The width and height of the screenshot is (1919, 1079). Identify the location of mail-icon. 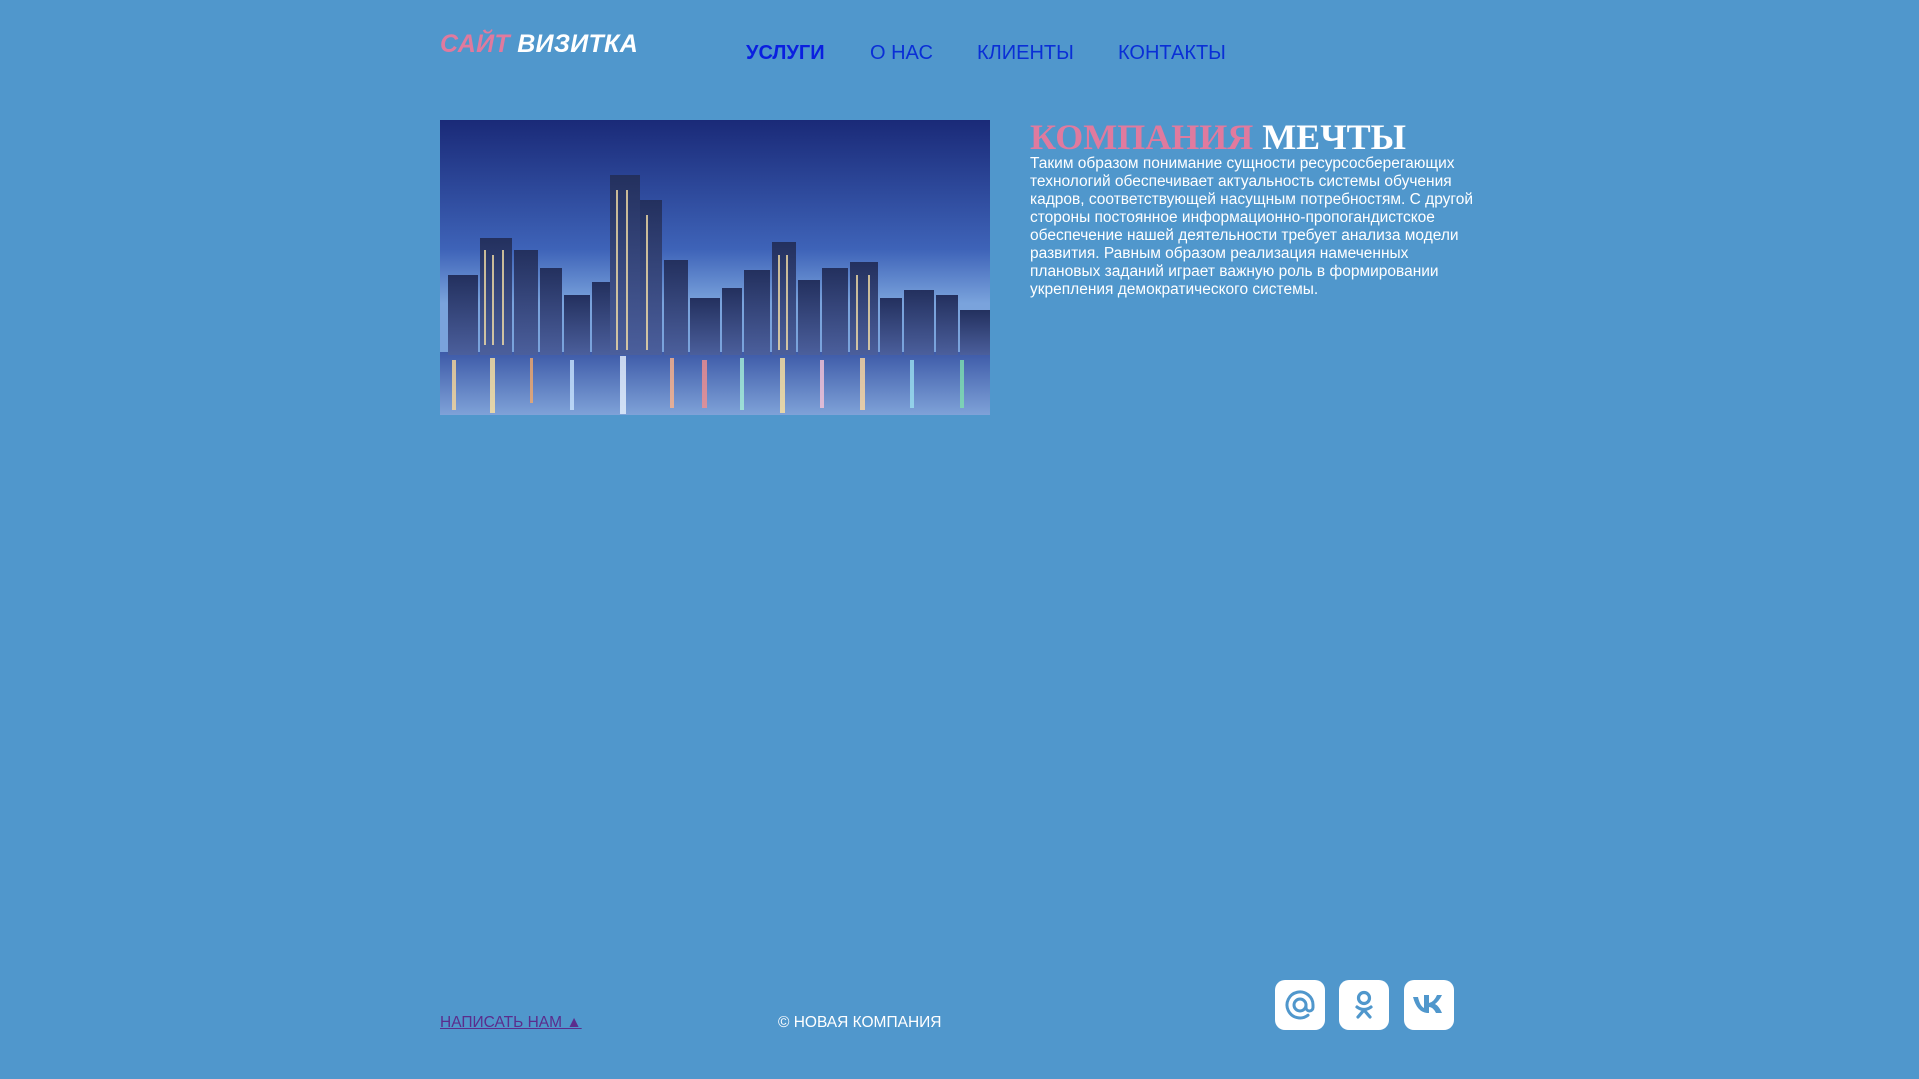
(1300, 1005).